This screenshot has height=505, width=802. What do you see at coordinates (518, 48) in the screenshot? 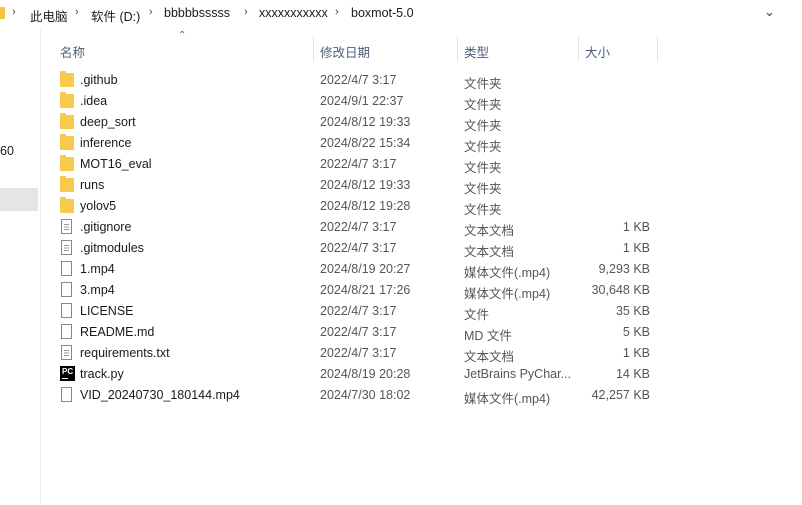
I see `column-header-type: 类型` at bounding box center [518, 48].